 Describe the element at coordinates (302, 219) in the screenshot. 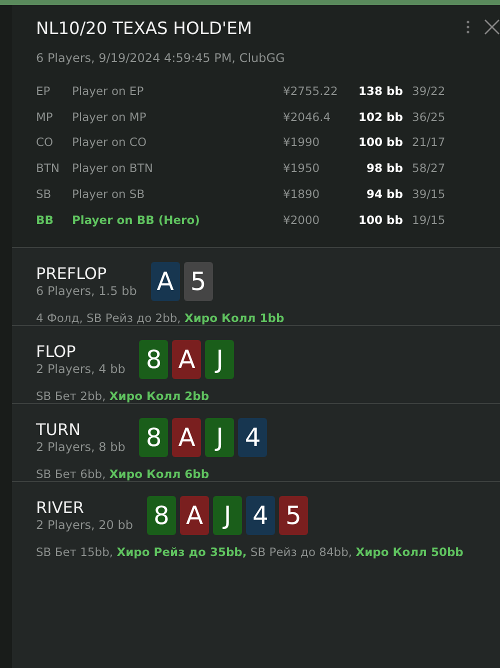

I see `player-stack: ¥2000` at that location.